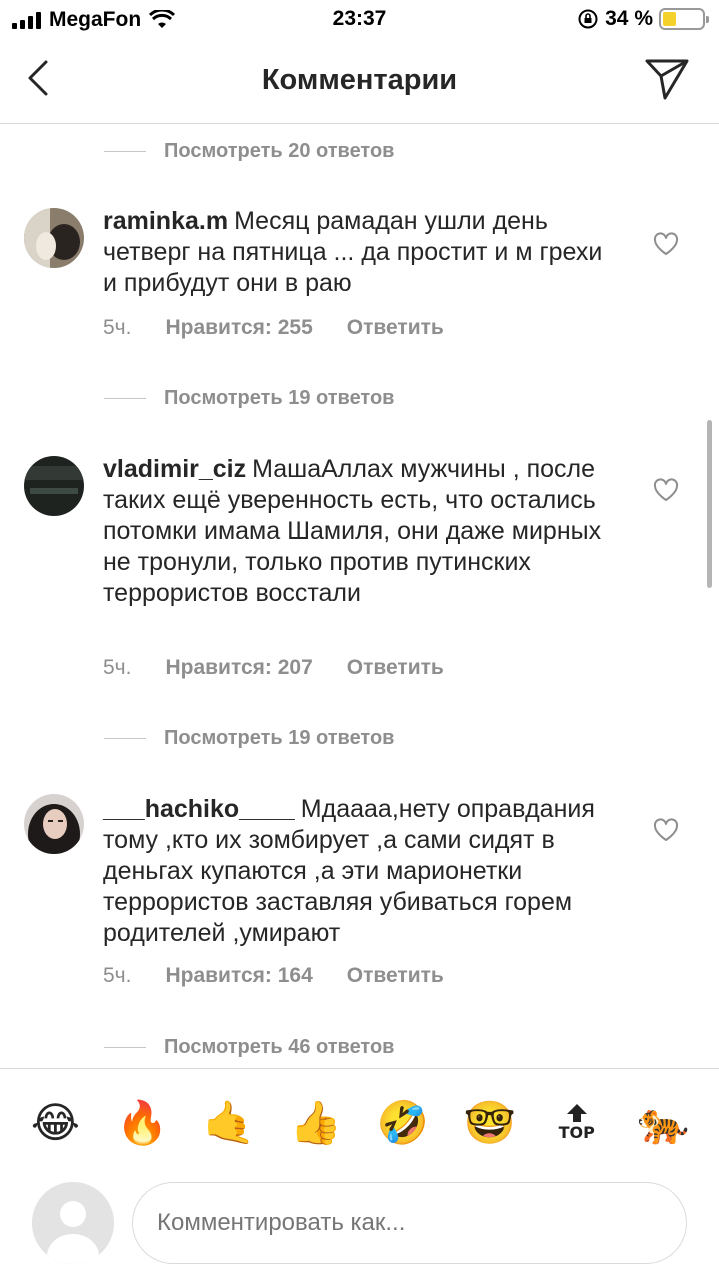 This screenshot has width=719, height=1280. I want to click on comment-meta: 5ч. Нравится: 255 Ответить, so click(273, 328).